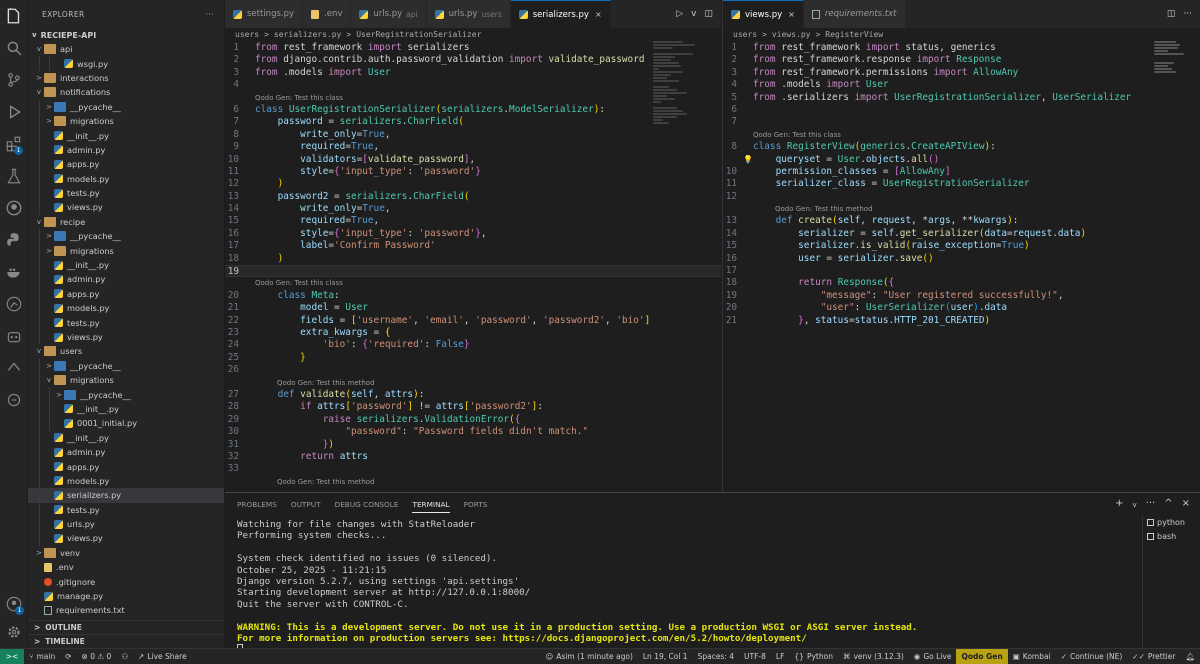  Describe the element at coordinates (126, 423) in the screenshot. I see `file-item: 0001_initial.py` at that location.